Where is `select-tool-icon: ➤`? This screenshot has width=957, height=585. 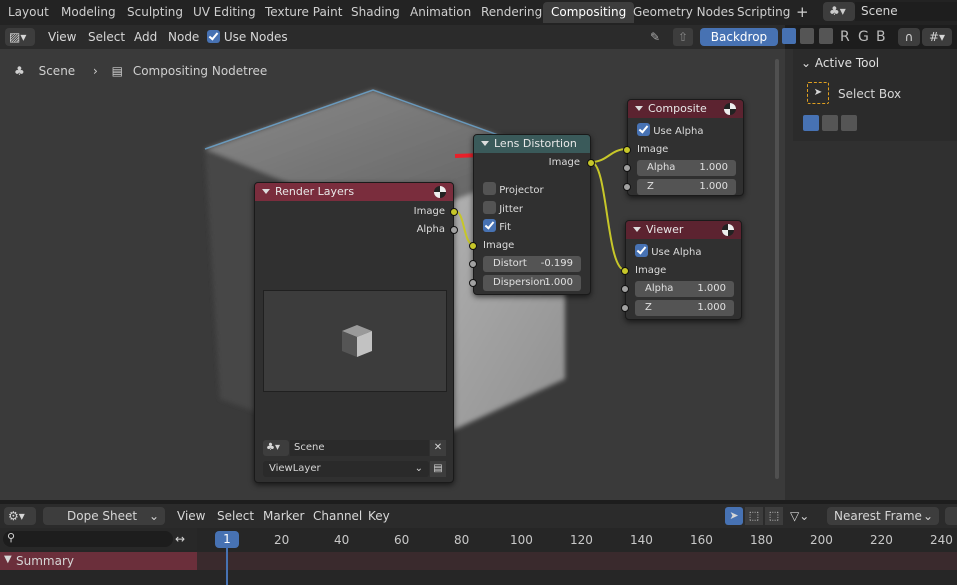
select-tool-icon: ➤ is located at coordinates (734, 516).